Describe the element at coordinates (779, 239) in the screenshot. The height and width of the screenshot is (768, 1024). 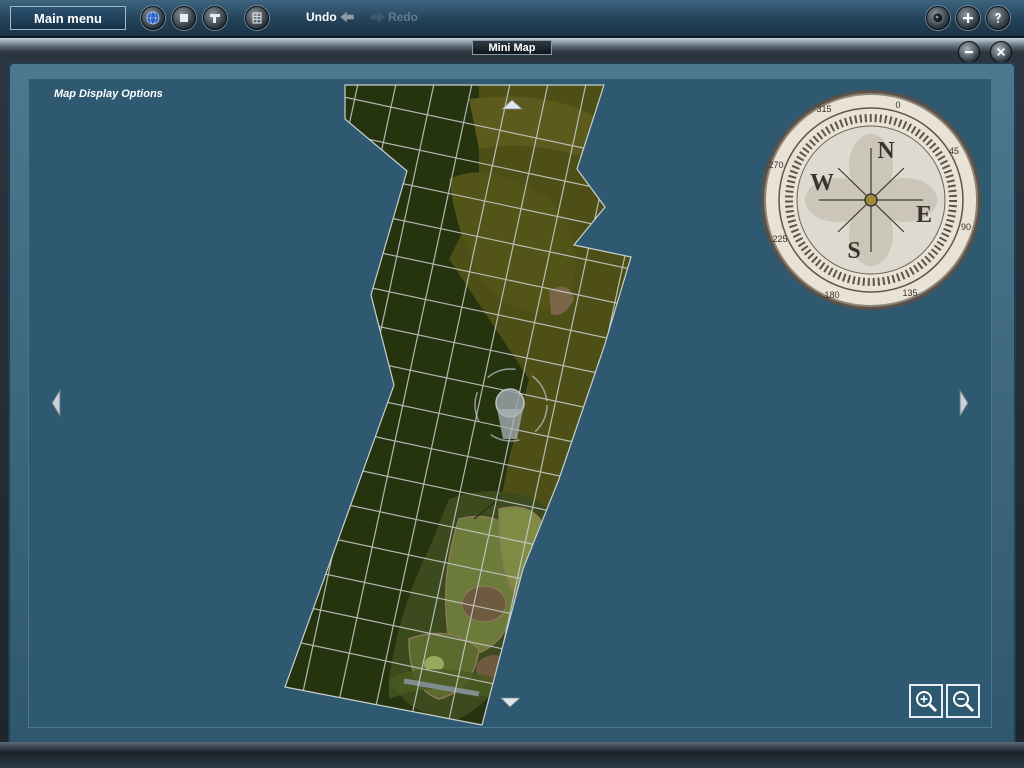
I see `compass-degree-225: 225` at that location.